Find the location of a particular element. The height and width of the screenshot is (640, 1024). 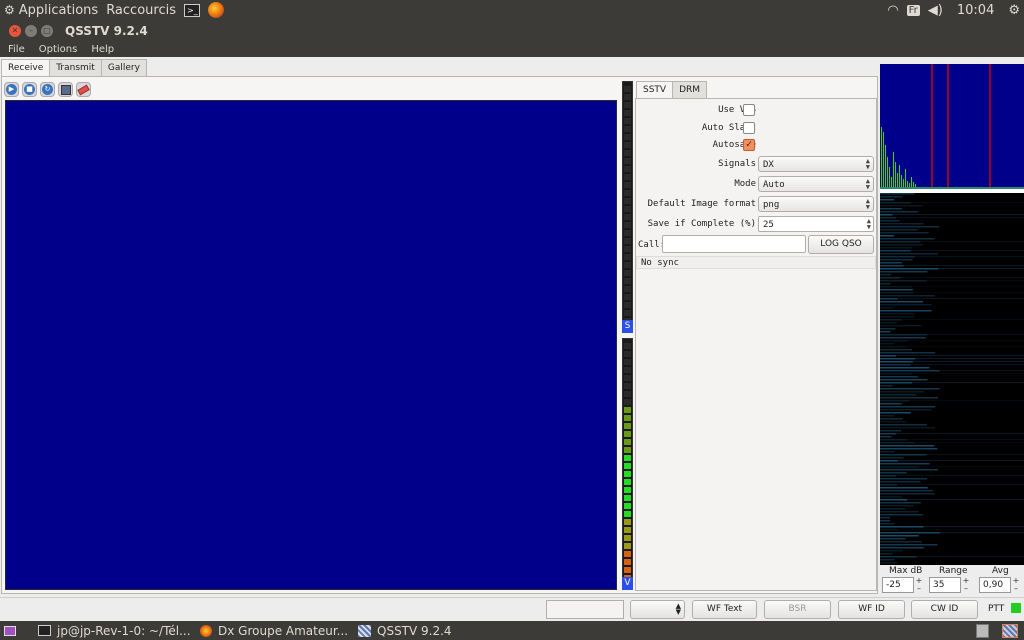

gear-icon: ⚙ is located at coordinates (9, 10).